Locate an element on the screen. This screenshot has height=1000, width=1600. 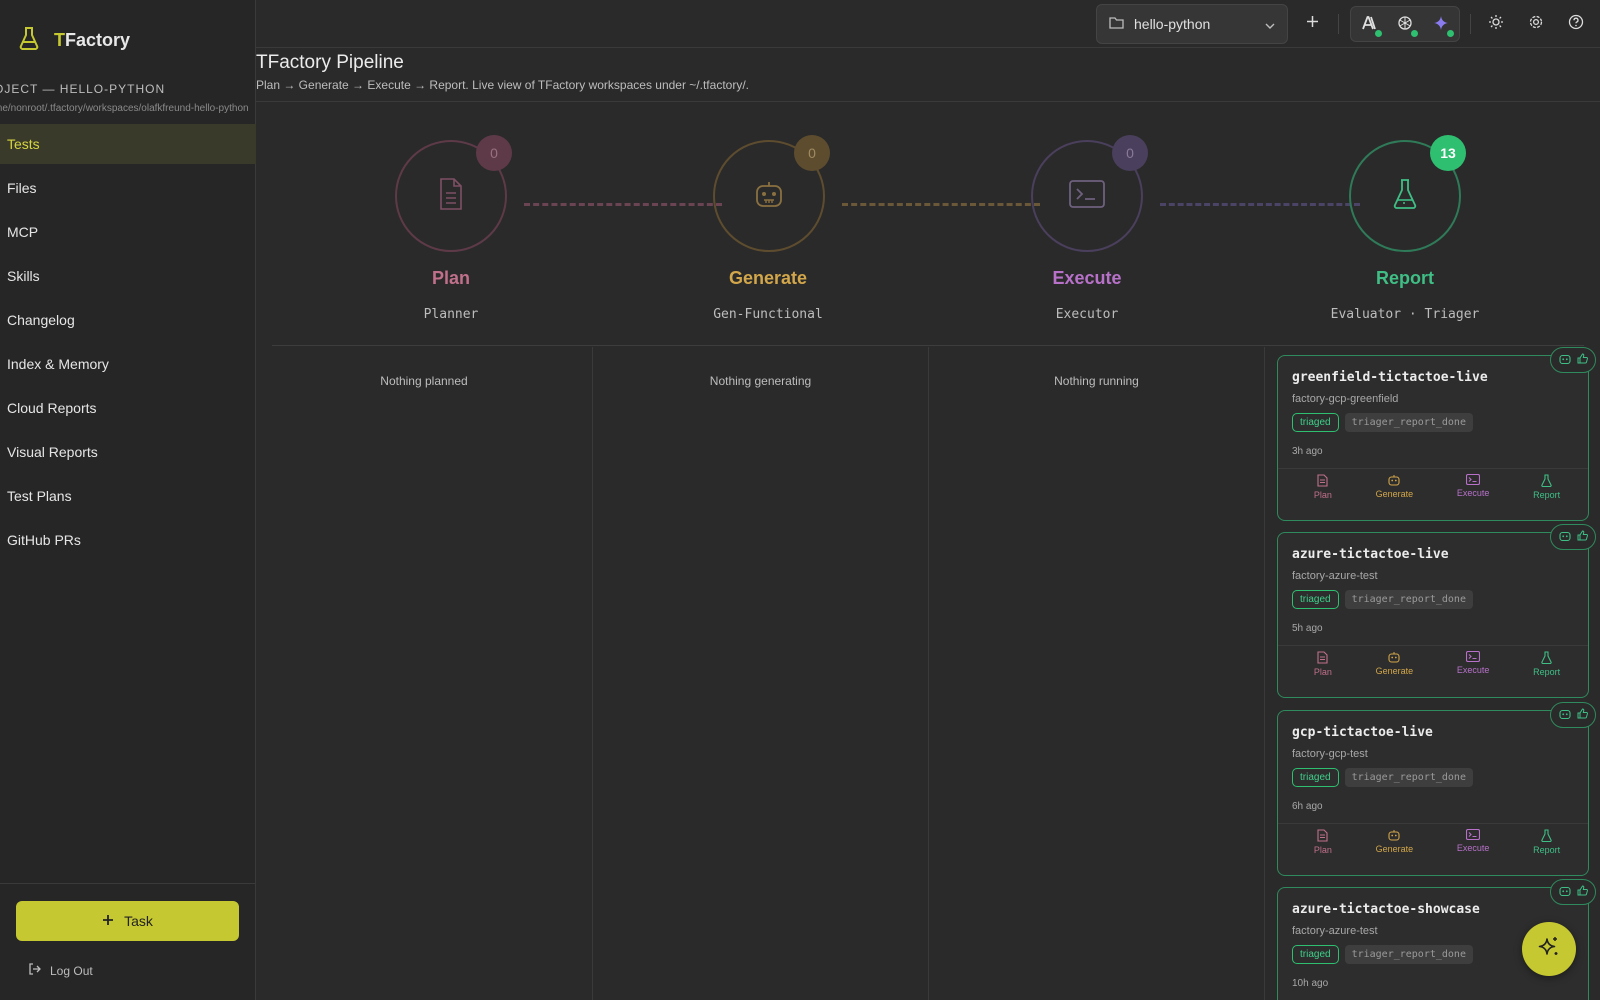
flask-logo-icon is located at coordinates (29, 40).